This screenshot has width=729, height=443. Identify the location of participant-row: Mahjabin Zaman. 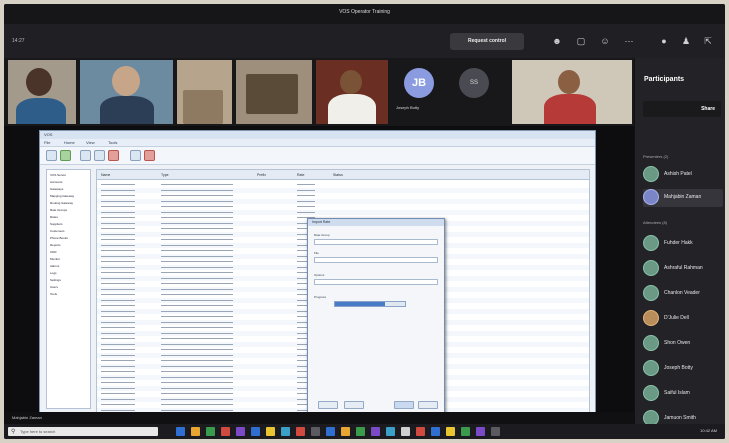
(683, 198).